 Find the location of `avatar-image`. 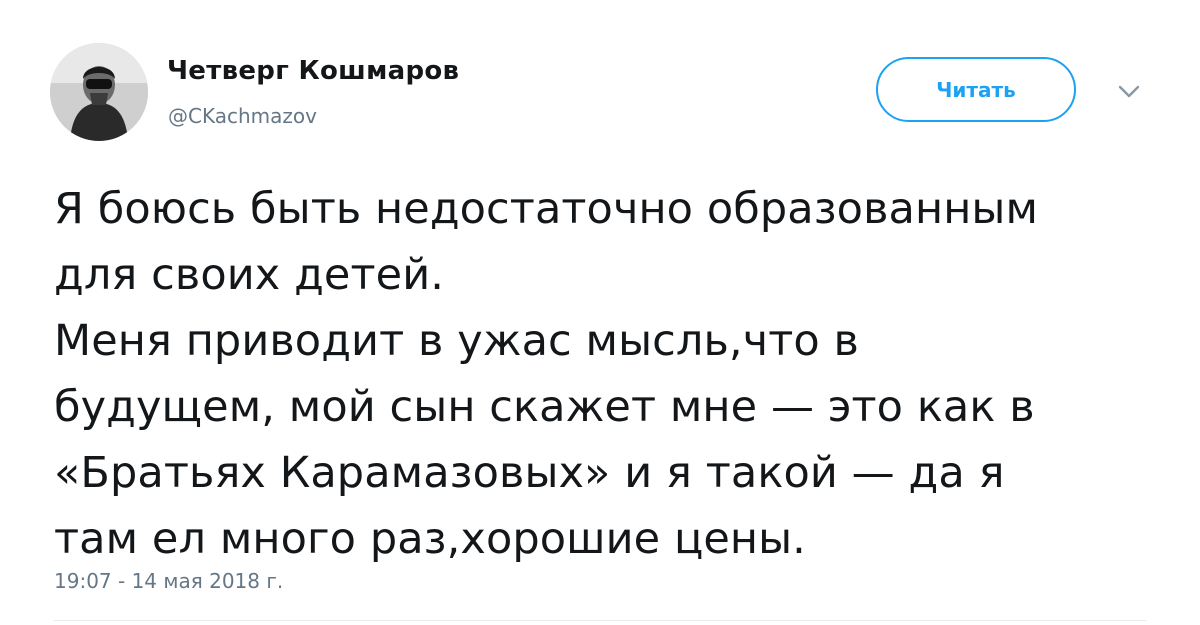

avatar-image is located at coordinates (99, 92).